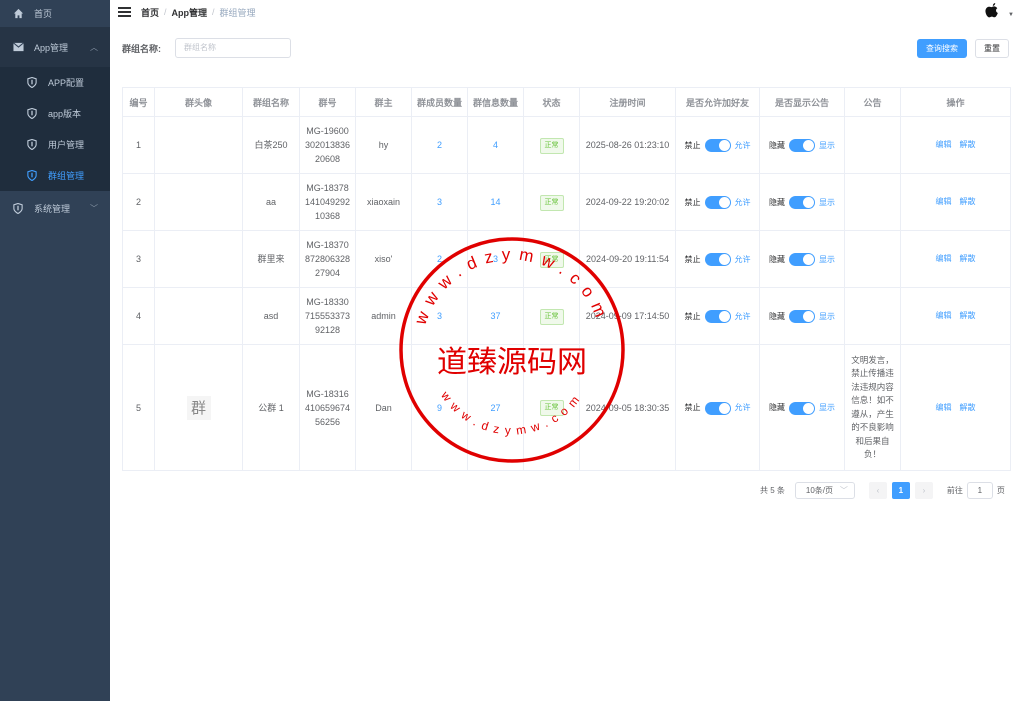 The width and height of the screenshot is (1024, 701). I want to click on header-members: 群成员数量, so click(439, 102).